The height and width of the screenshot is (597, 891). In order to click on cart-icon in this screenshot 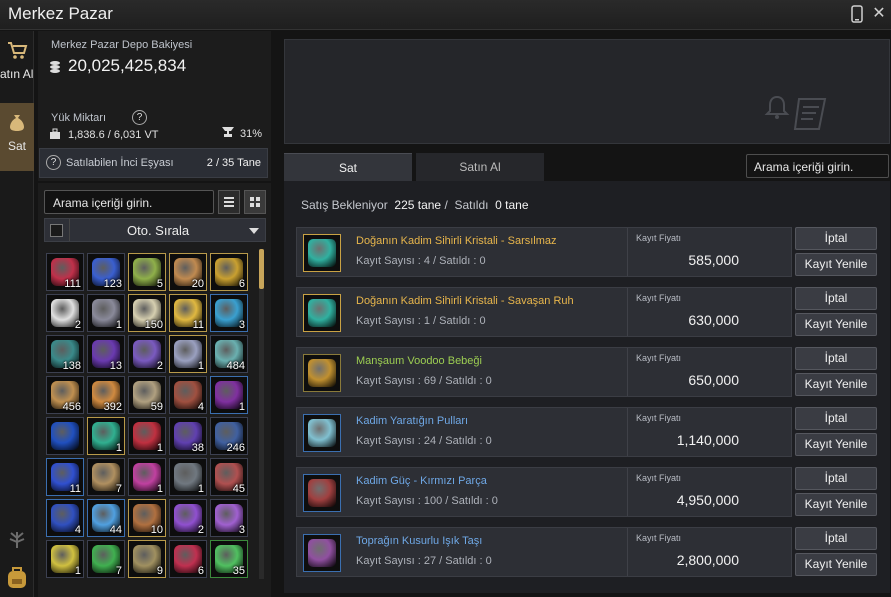, I will do `click(17, 50)`.